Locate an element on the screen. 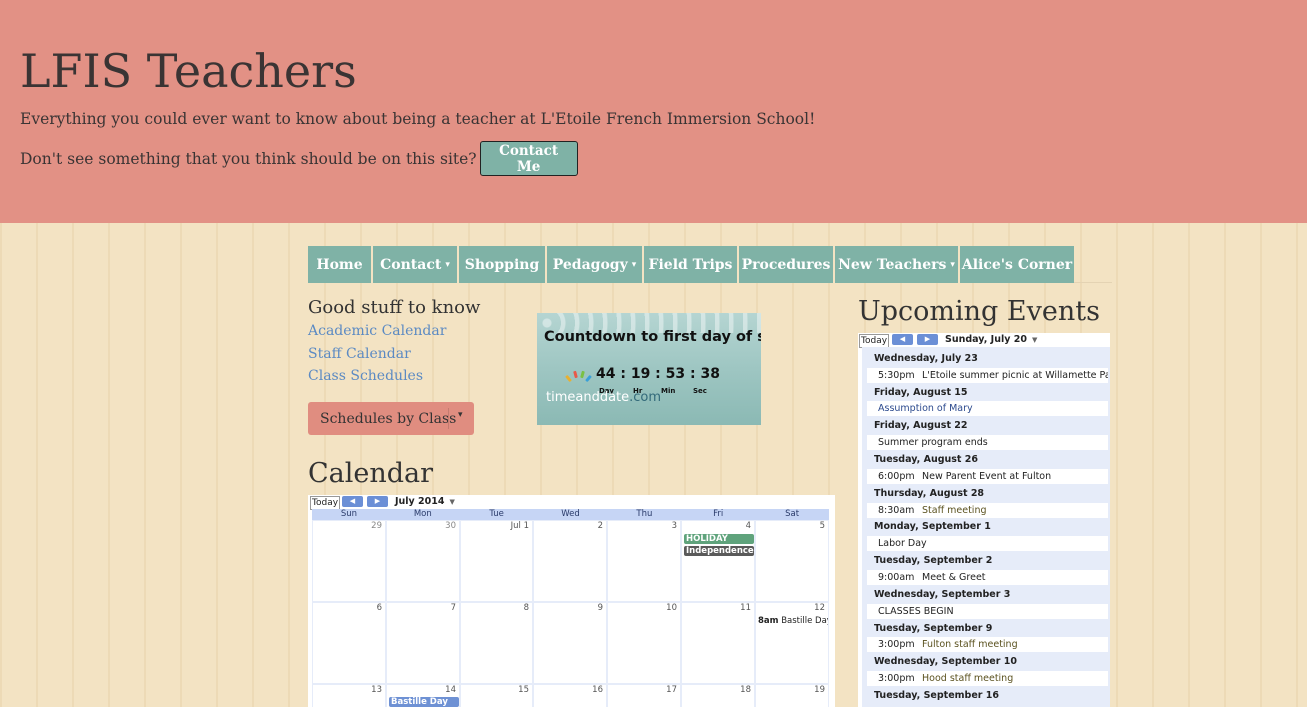 This screenshot has width=1307, height=707. nav-contact: Contact ▾ is located at coordinates (415, 264).